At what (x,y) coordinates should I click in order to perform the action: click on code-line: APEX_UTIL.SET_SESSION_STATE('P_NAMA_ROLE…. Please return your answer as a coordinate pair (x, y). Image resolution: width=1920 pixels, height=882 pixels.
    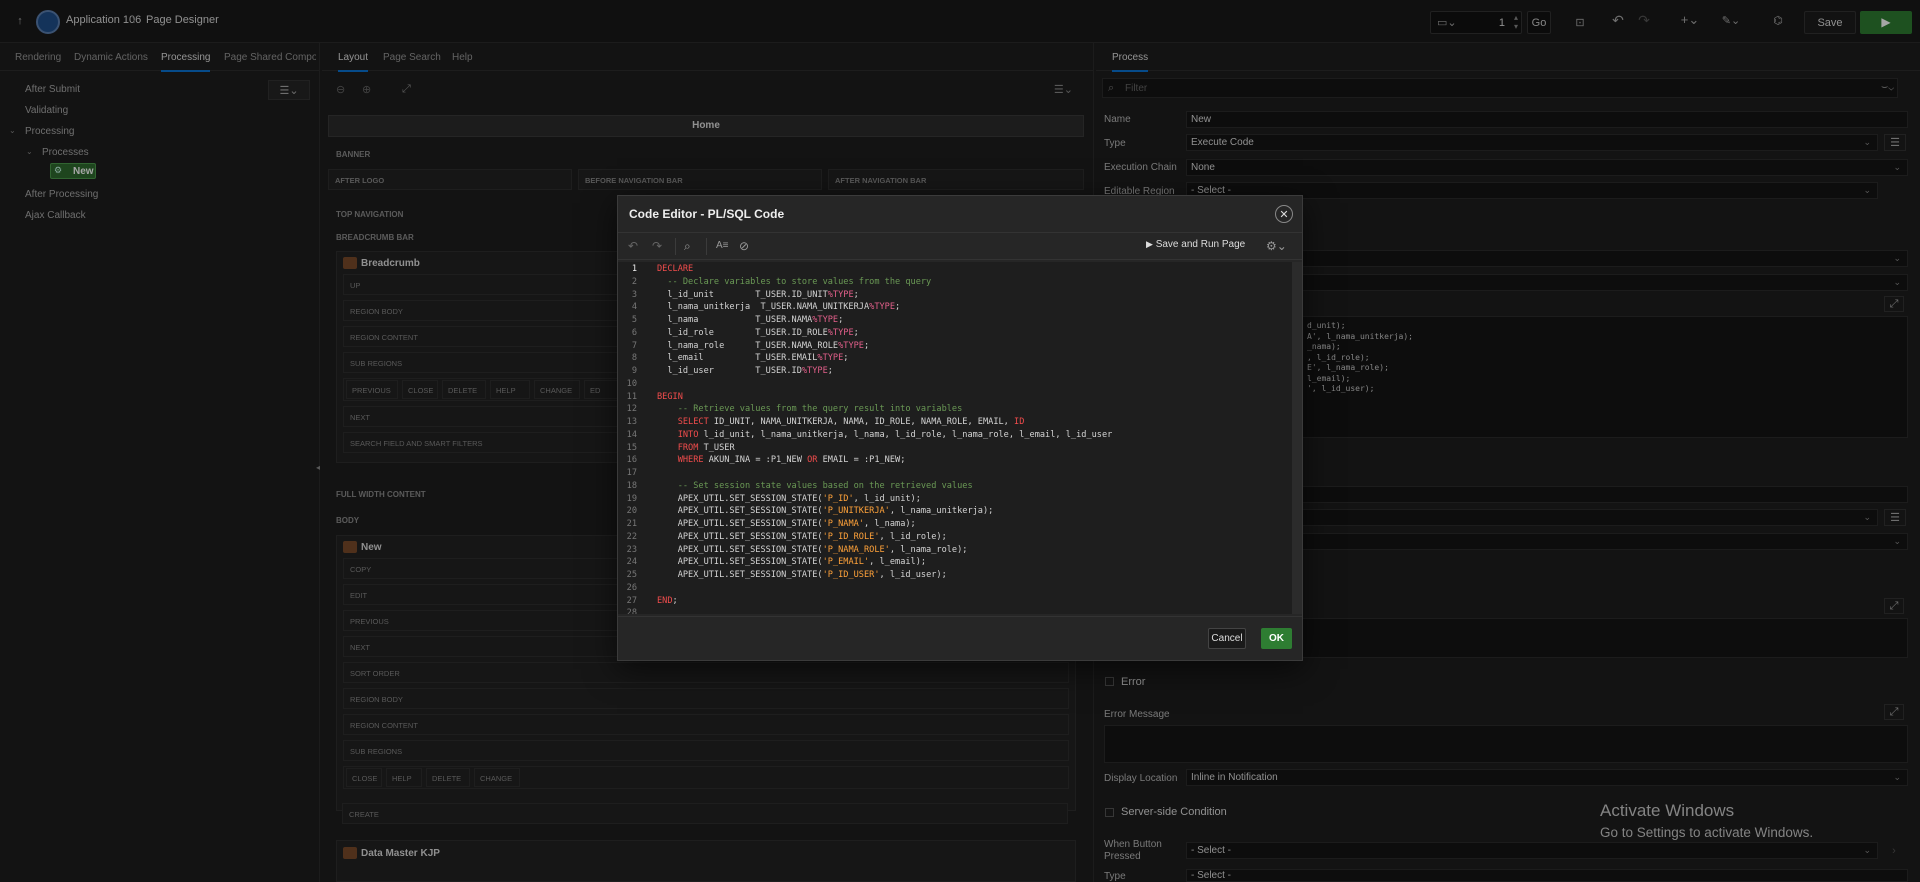
    Looking at the image, I should click on (812, 550).